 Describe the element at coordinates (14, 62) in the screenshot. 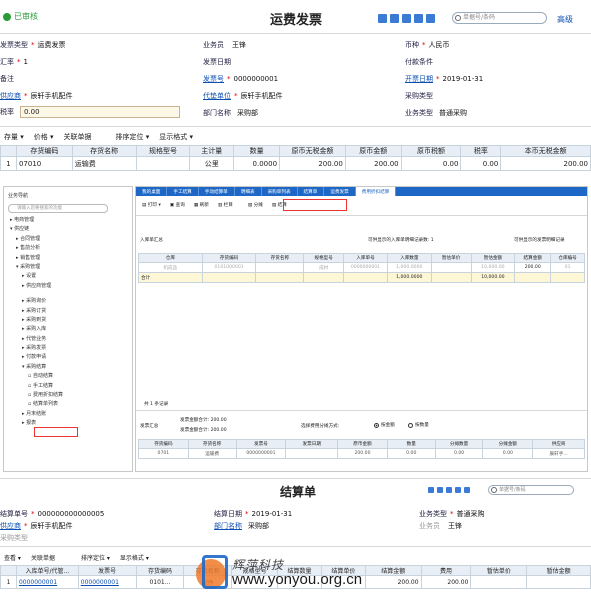

I see `field-rate: 汇率 * 1` at that location.